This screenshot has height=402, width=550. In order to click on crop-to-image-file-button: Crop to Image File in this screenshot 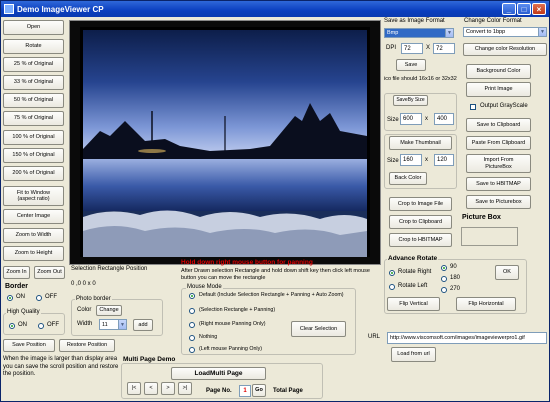, I will do `click(420, 204)`.